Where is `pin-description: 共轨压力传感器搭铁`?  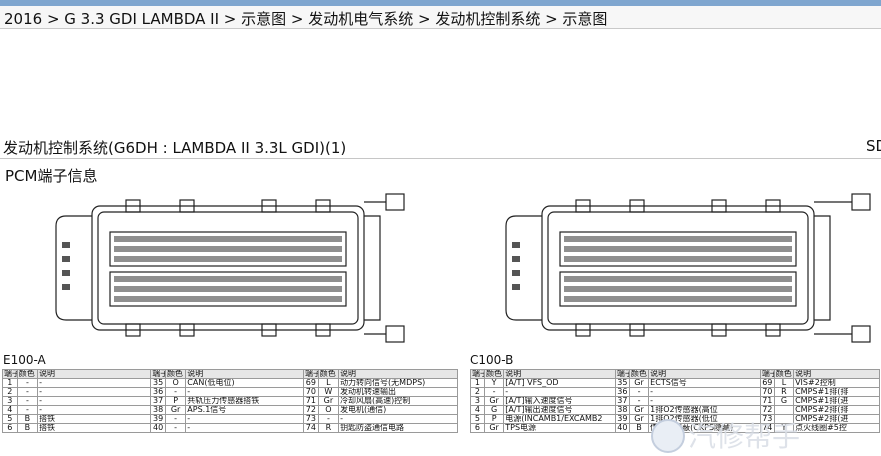 pin-description: 共轨压力传感器搭铁 is located at coordinates (244, 401).